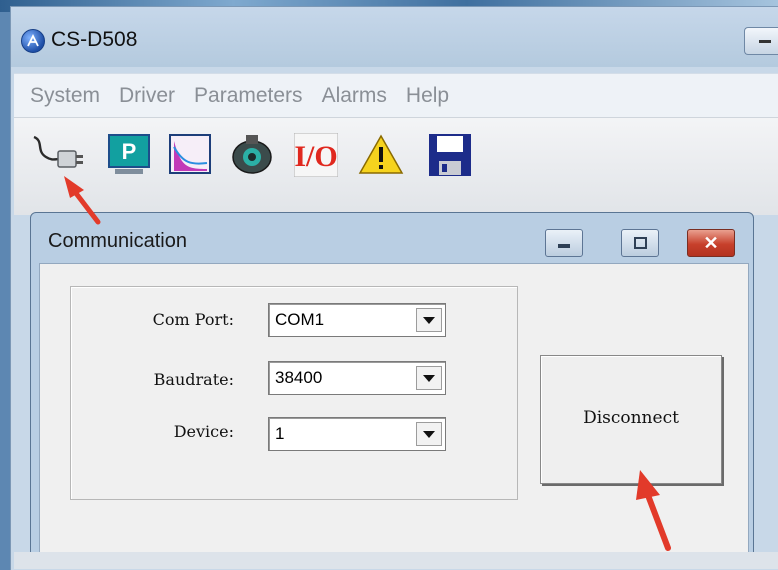 The width and height of the screenshot is (778, 570). I want to click on param-p-label: P, so click(129, 151).